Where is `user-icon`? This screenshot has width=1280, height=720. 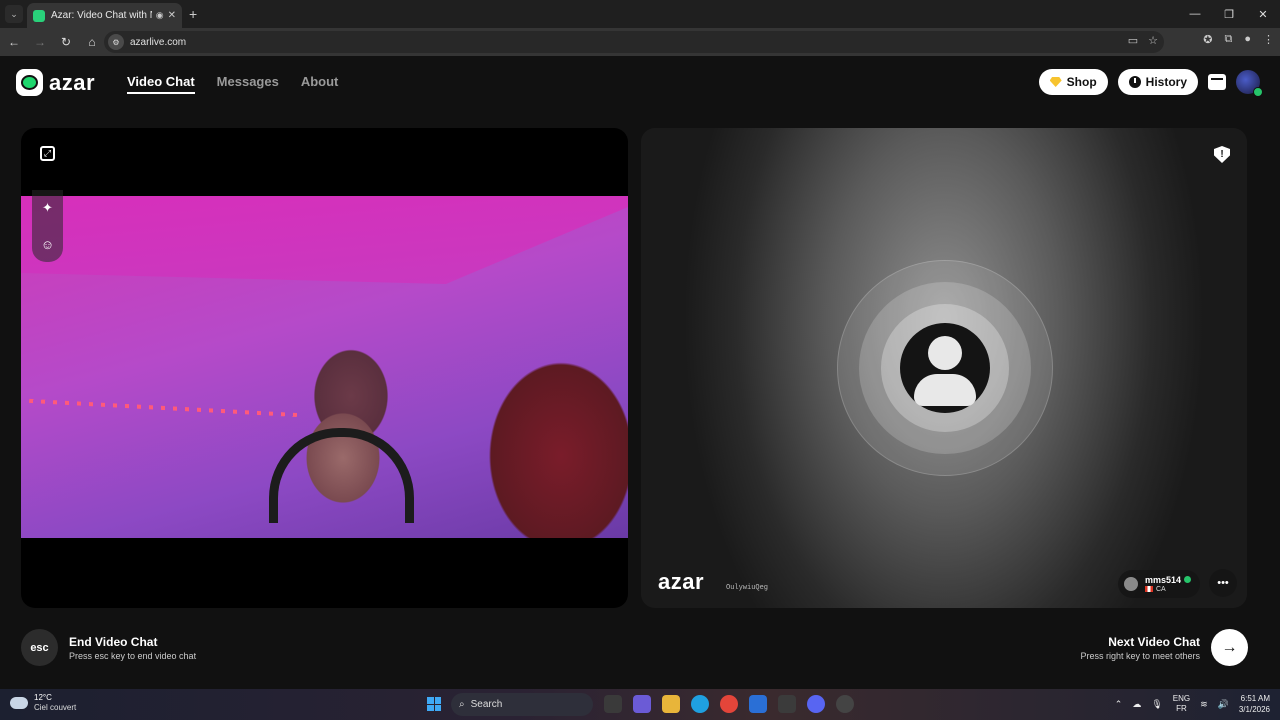 user-icon is located at coordinates (1131, 584).